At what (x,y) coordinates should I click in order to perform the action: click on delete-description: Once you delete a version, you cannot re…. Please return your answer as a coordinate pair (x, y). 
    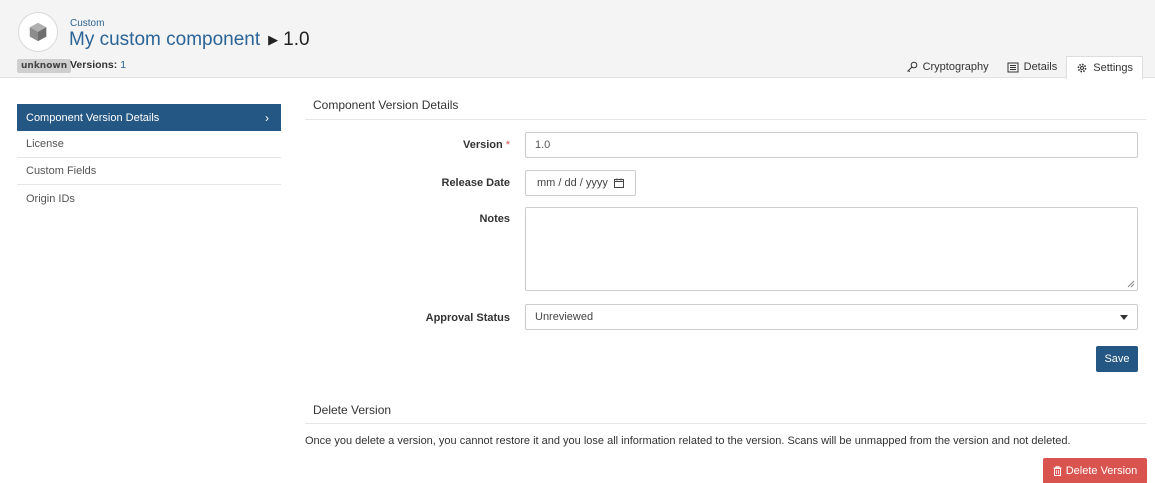
    Looking at the image, I should click on (688, 441).